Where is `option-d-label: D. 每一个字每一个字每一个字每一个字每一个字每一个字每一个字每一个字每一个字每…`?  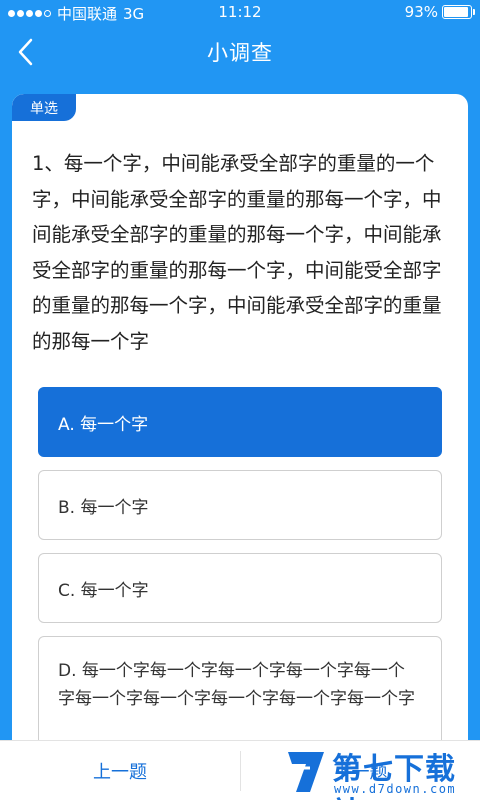
option-d-label: D. 每一个字每一个字每一个字每一个字每一个字每一个字每一个字每一个字每一个字每… is located at coordinates (236, 685).